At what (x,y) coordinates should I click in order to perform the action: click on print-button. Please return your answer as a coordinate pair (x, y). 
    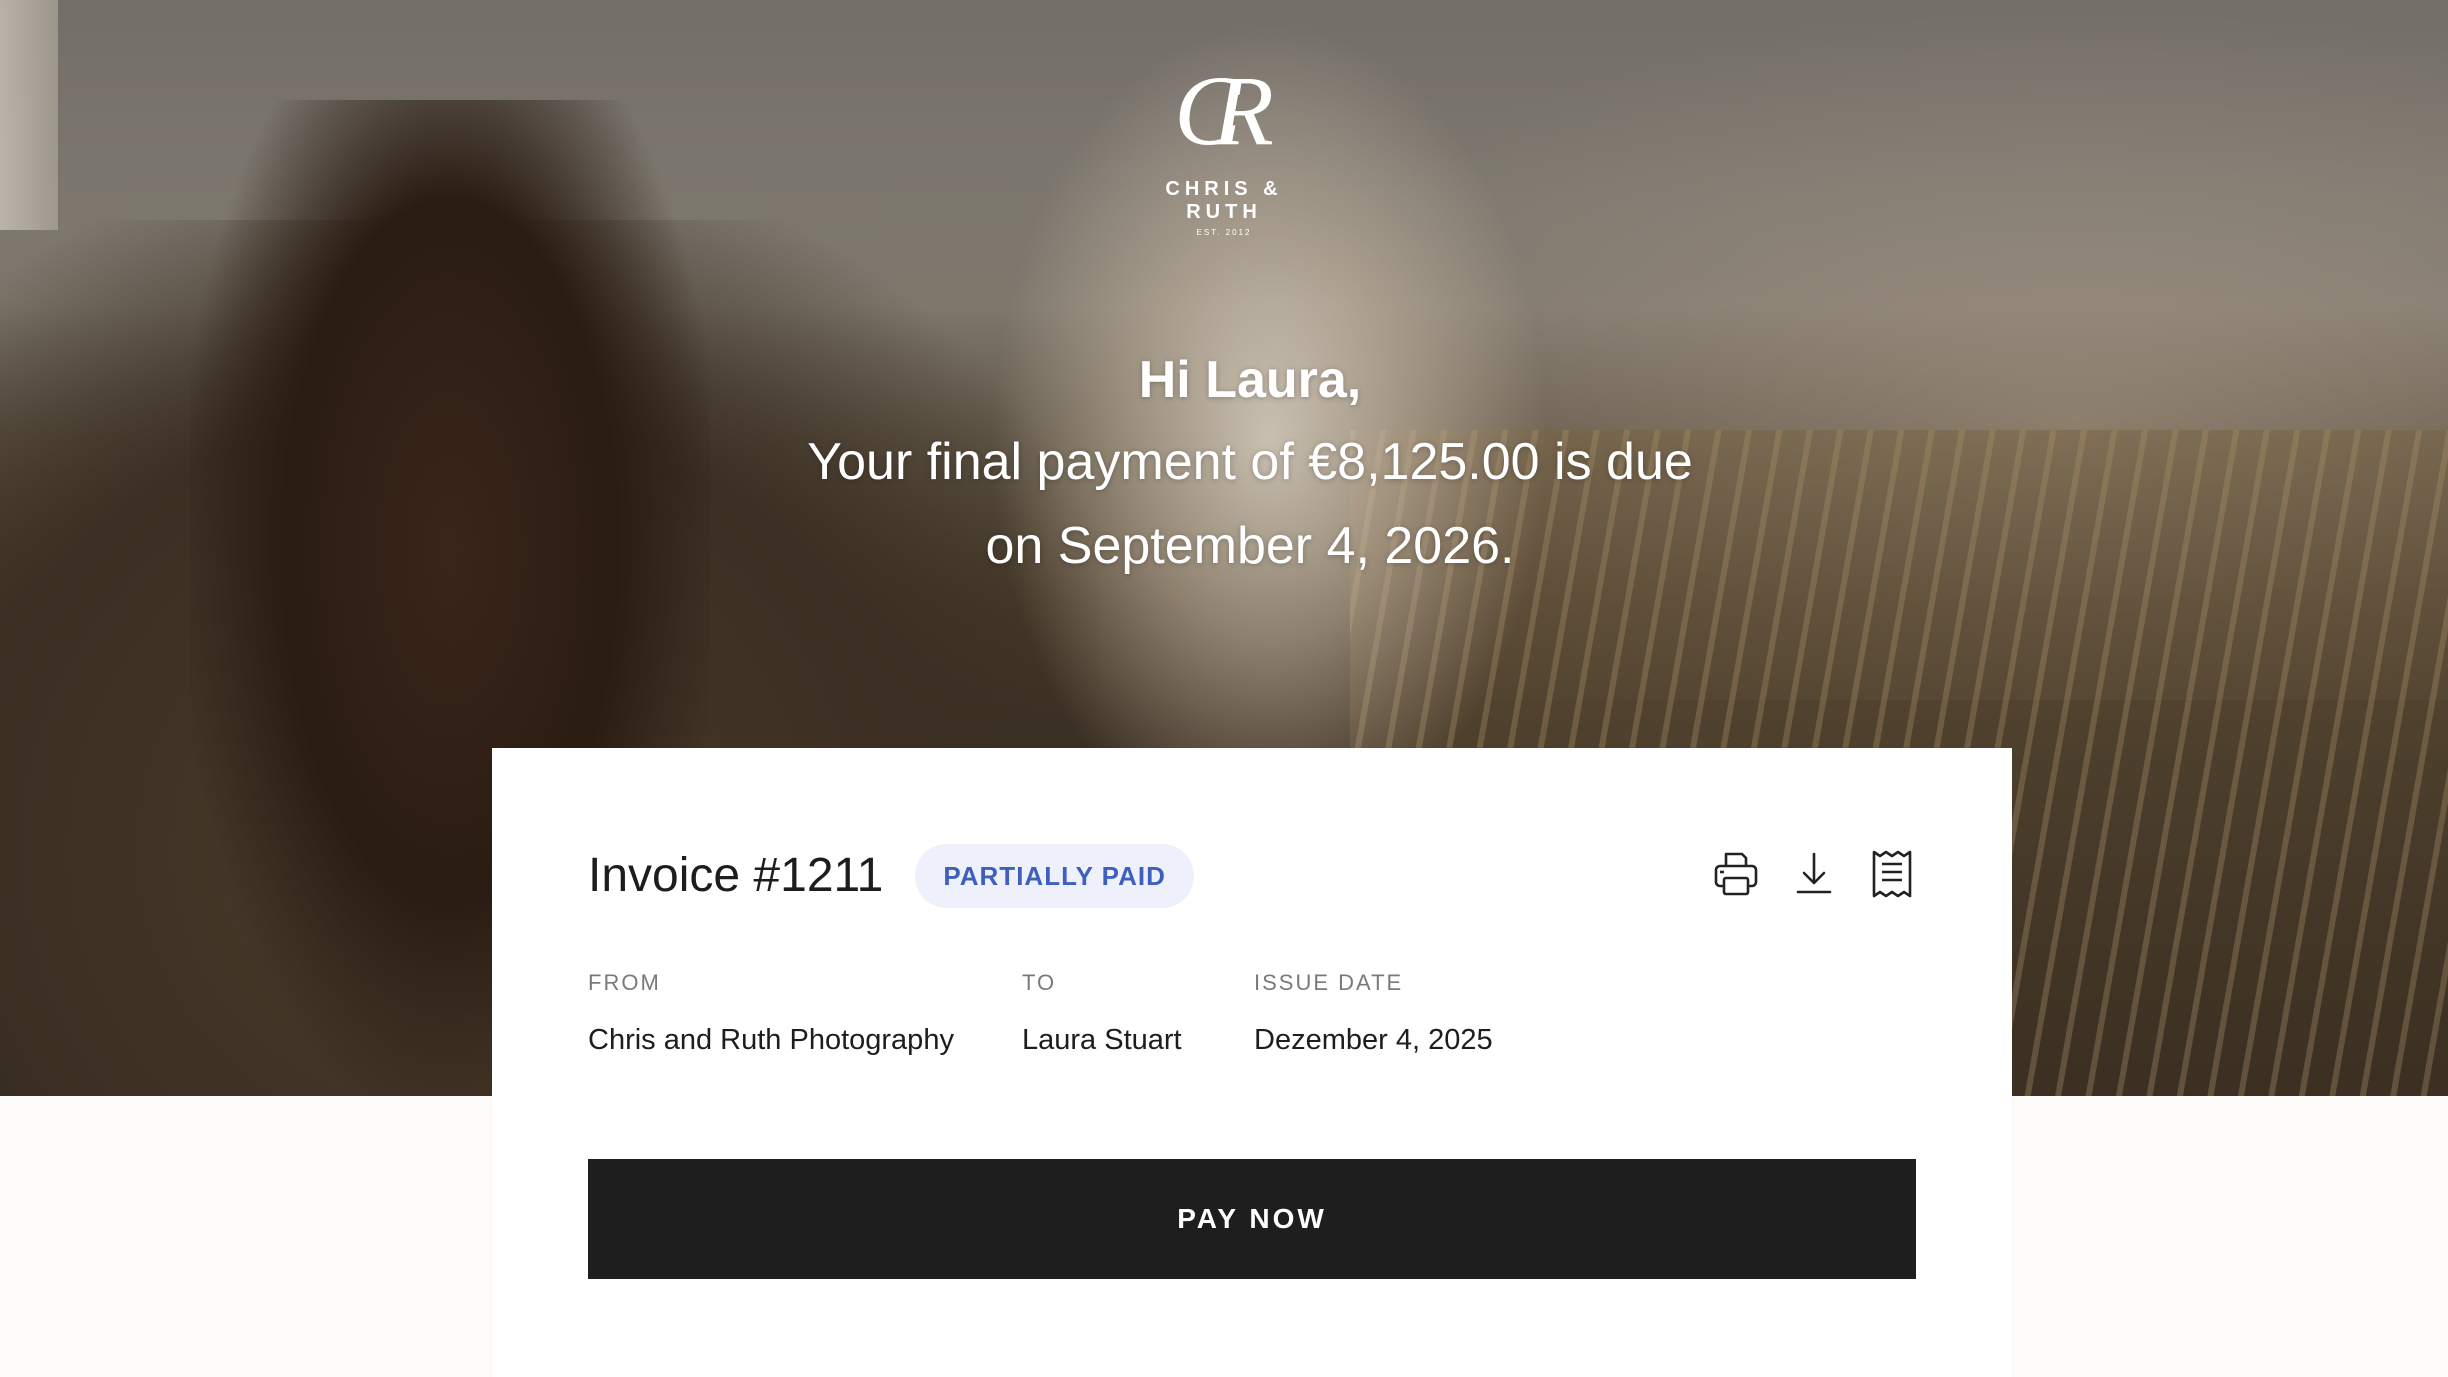
    Looking at the image, I should click on (1736, 874).